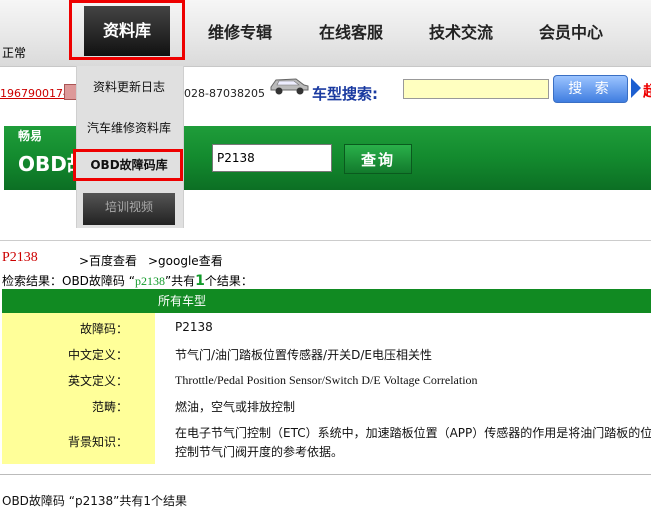 The height and width of the screenshot is (509, 651). I want to click on bottom-summary: OBD故障码 “p2138”共有1个结果, so click(94, 501).